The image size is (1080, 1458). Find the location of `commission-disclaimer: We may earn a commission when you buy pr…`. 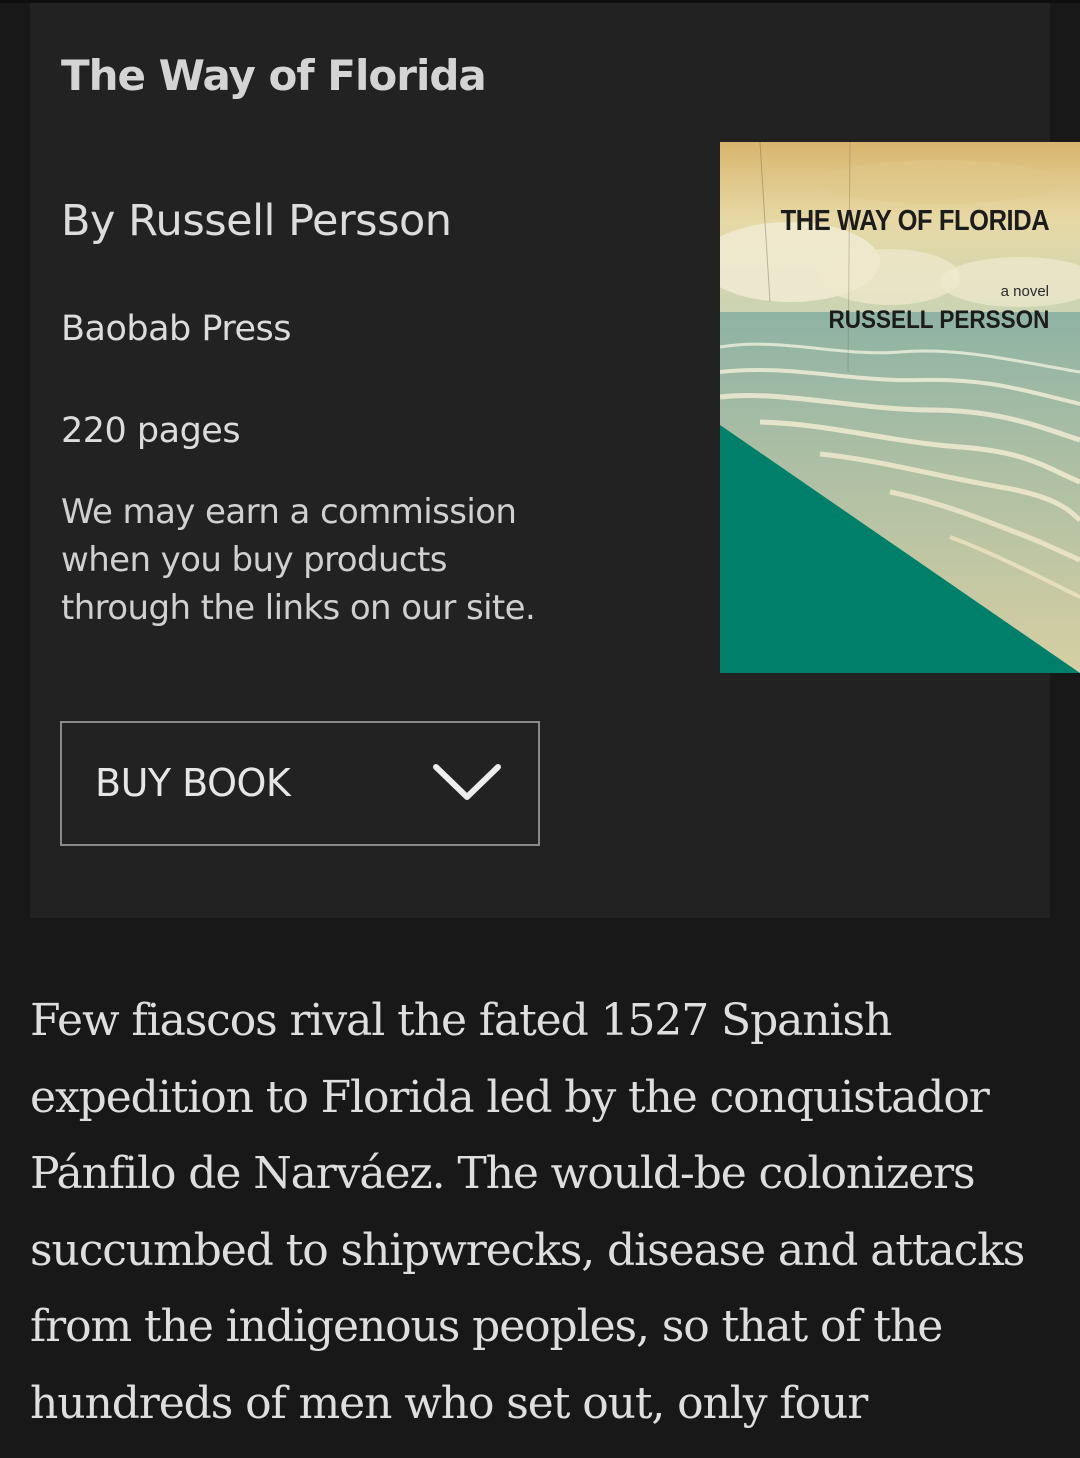

commission-disclaimer: We may earn a commission when you buy pr… is located at coordinates (298, 560).